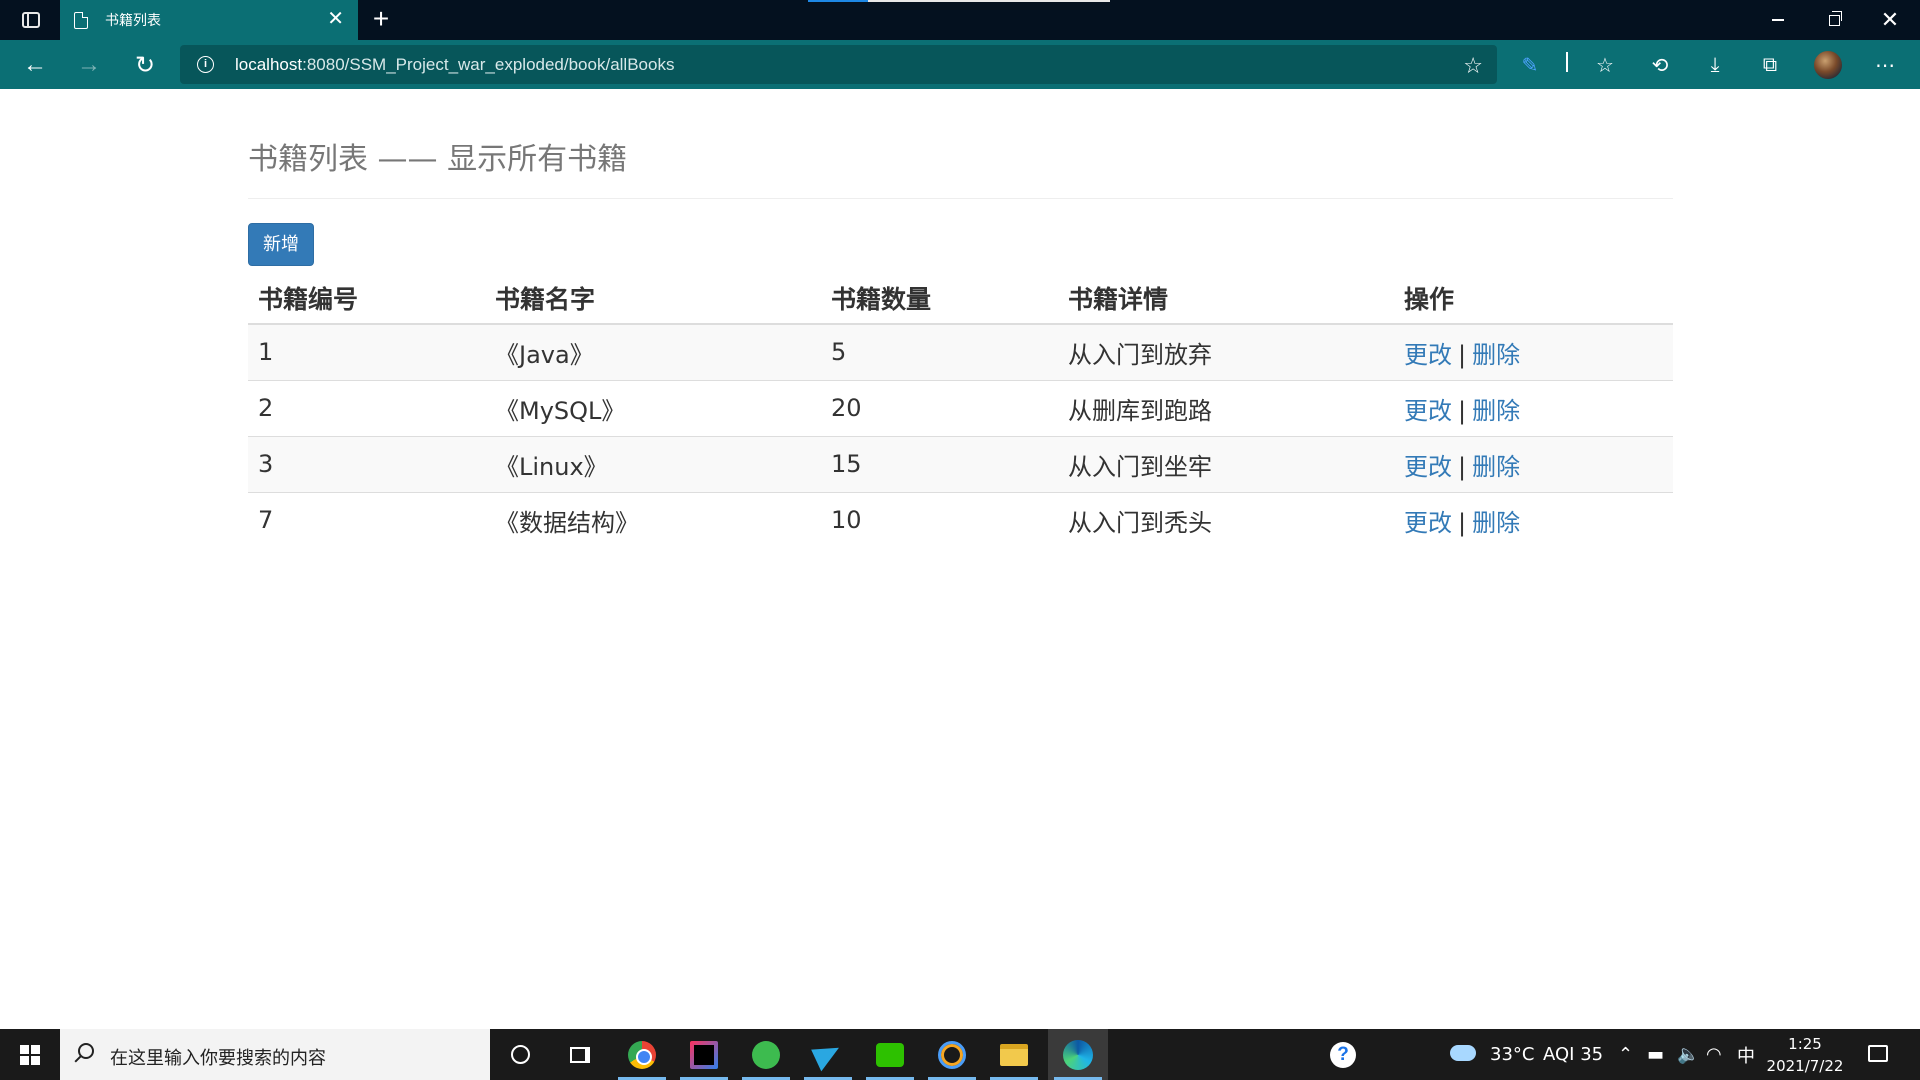  Describe the element at coordinates (1226, 519) in the screenshot. I see `book-detail: 从入门到秃头` at that location.